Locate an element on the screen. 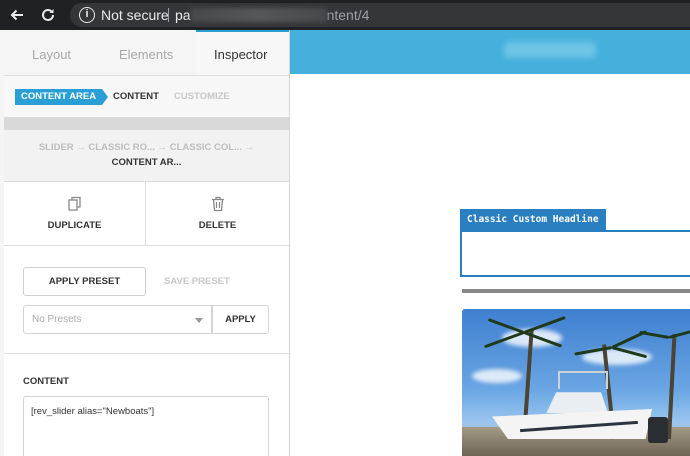 This screenshot has height=456, width=690. boat-cabin is located at coordinates (577, 402).